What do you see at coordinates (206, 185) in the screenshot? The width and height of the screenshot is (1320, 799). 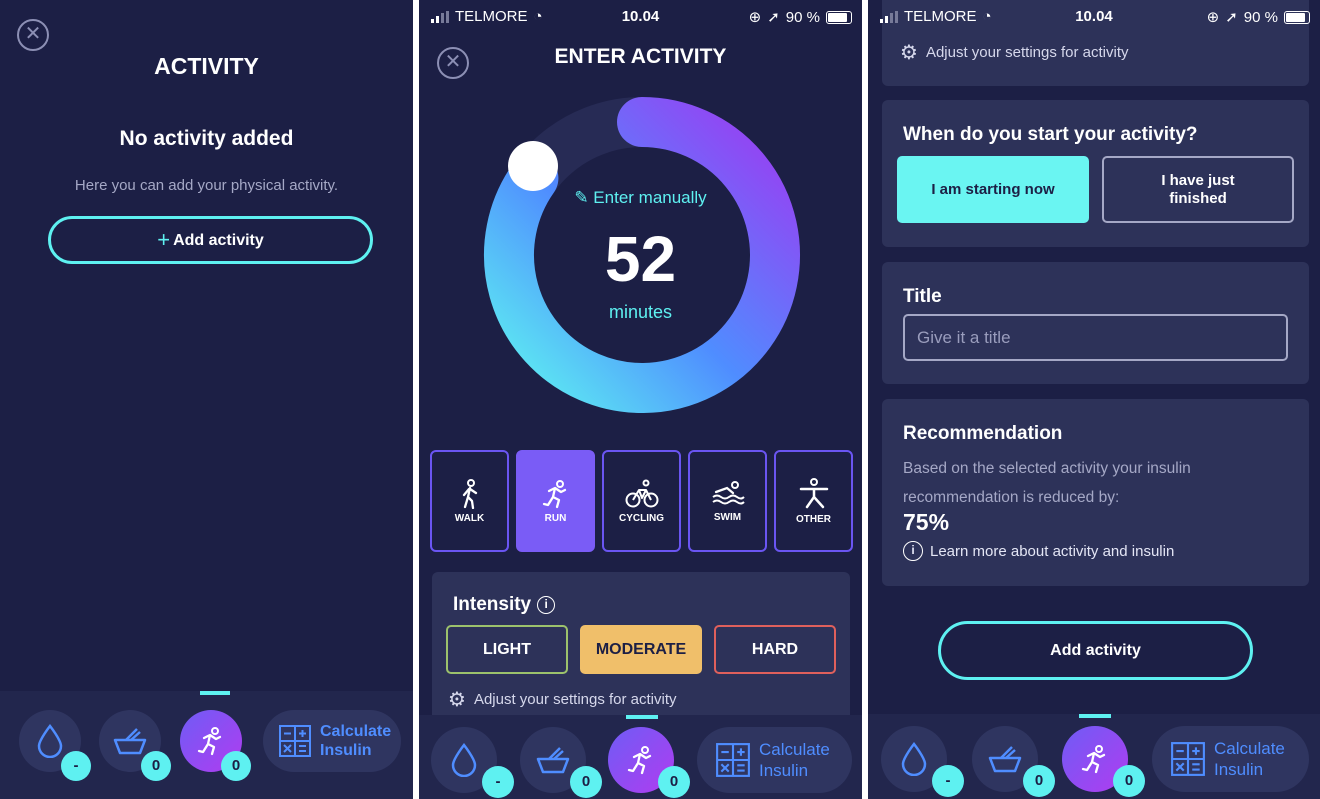 I see `empty-state-text: Here you can add your physical activity.` at bounding box center [206, 185].